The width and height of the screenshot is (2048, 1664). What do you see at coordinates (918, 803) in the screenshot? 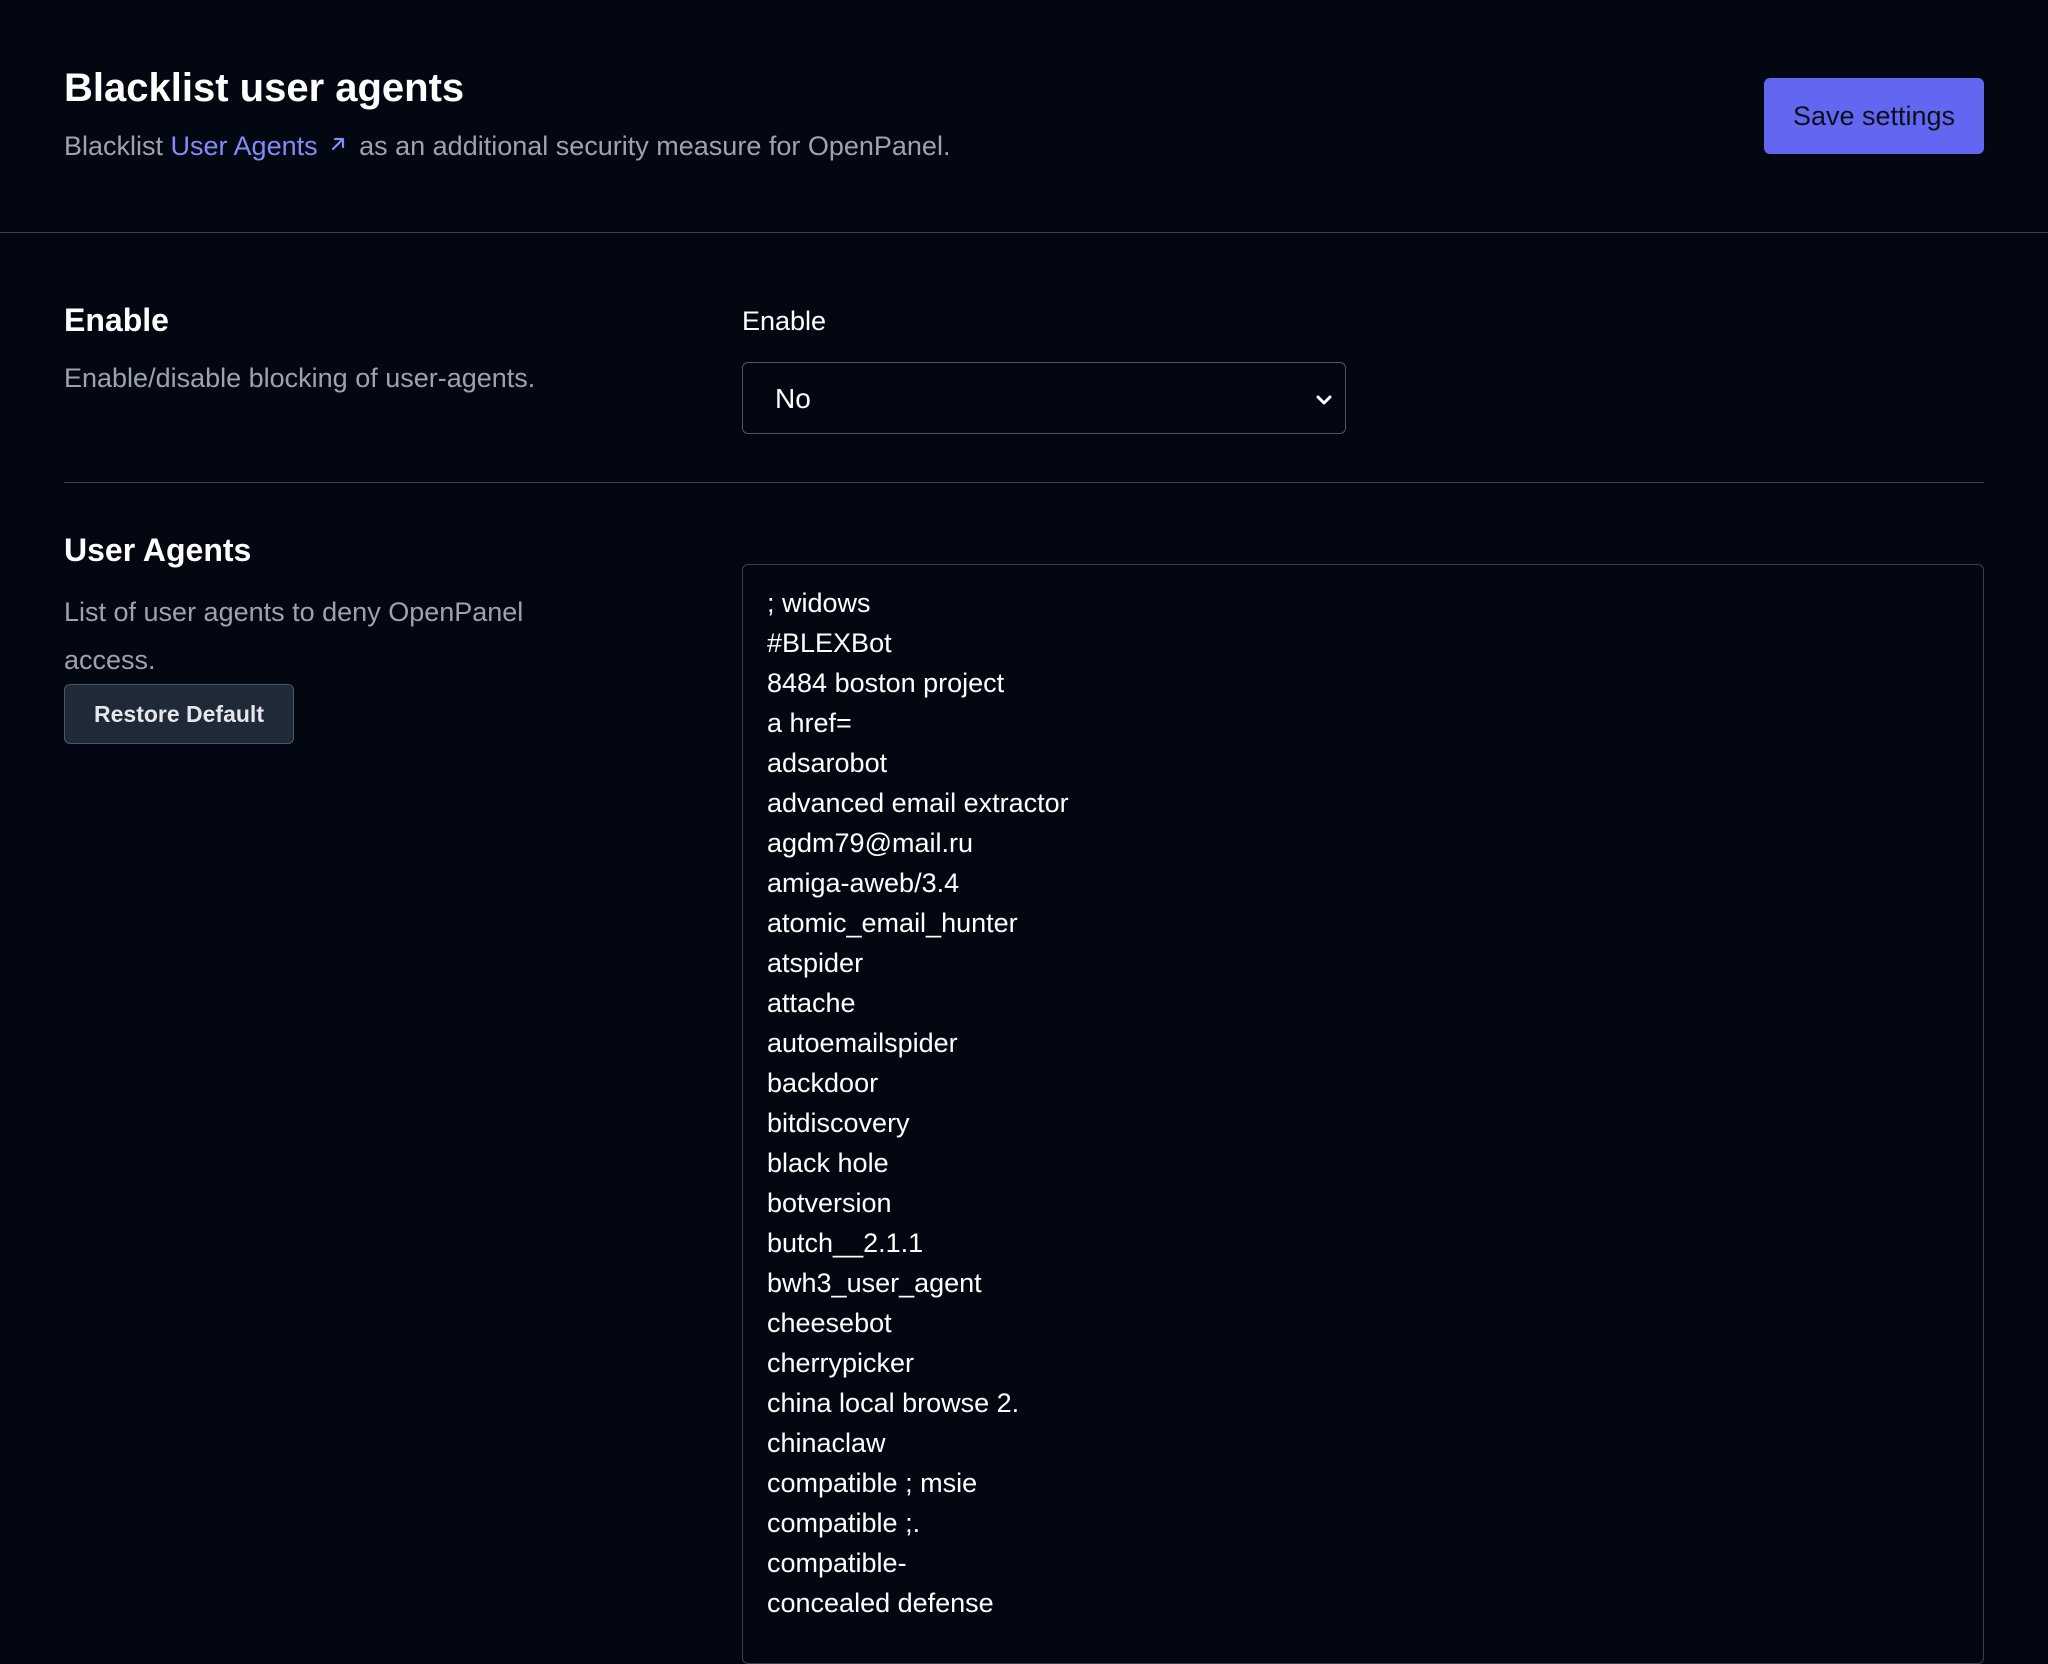
I see `user-agent-line: advanced email extractor` at bounding box center [918, 803].